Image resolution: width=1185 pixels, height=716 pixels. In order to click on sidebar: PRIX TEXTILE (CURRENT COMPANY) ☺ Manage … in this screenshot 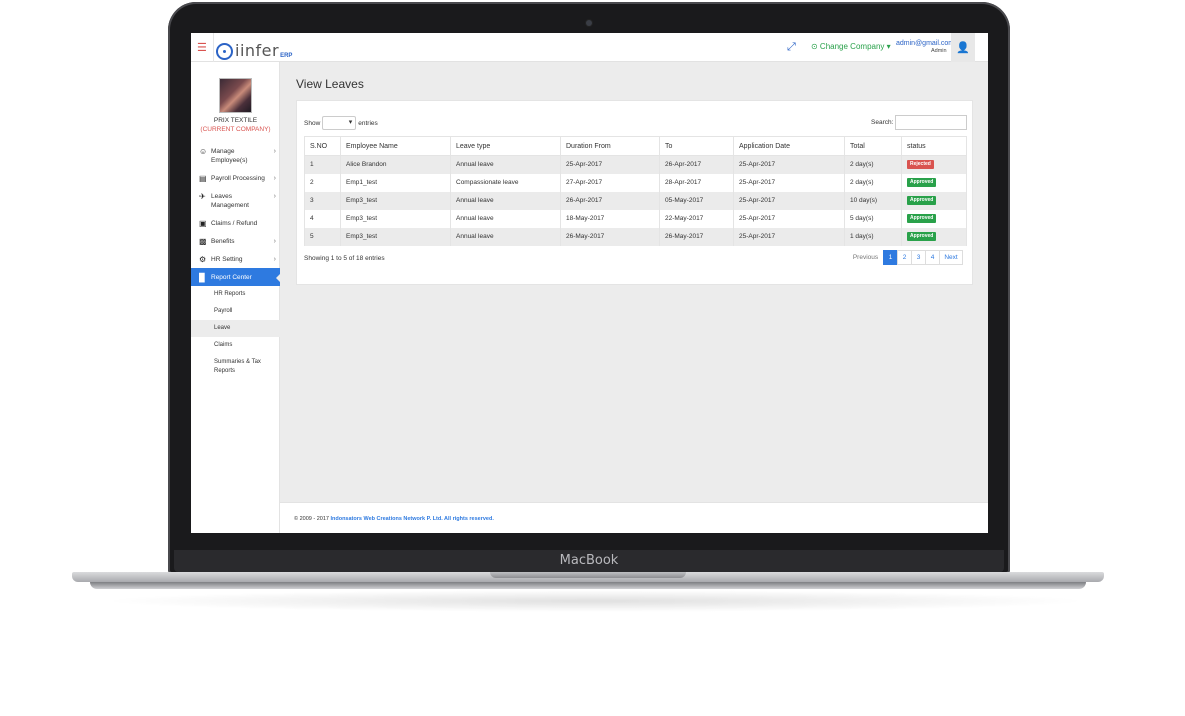, I will do `click(236, 297)`.